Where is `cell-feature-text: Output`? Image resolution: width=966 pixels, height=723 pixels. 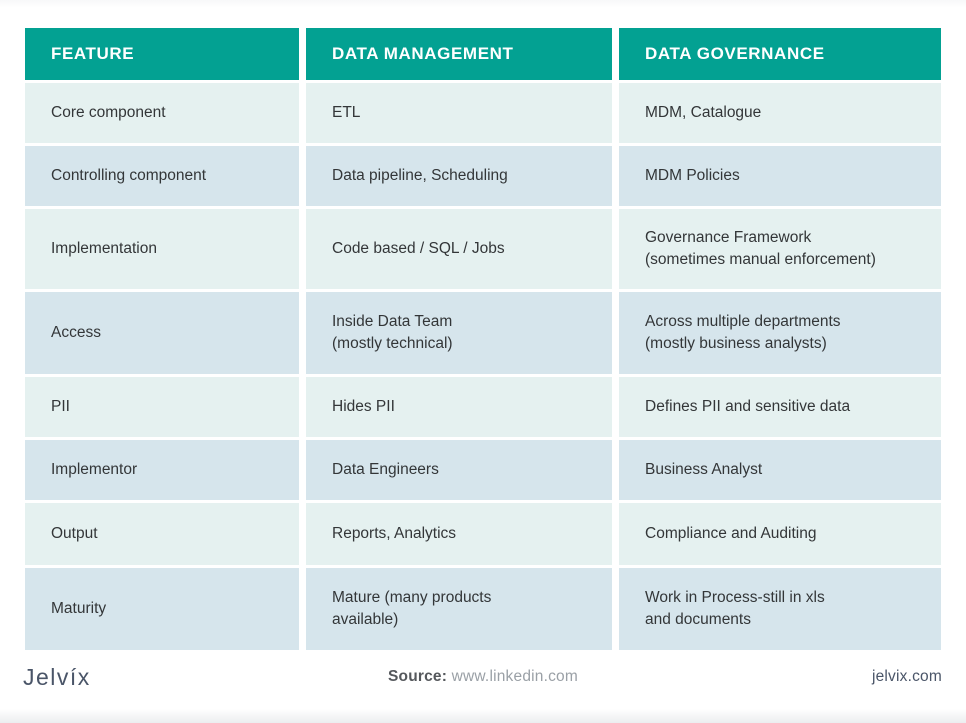
cell-feature-text: Output is located at coordinates (74, 533).